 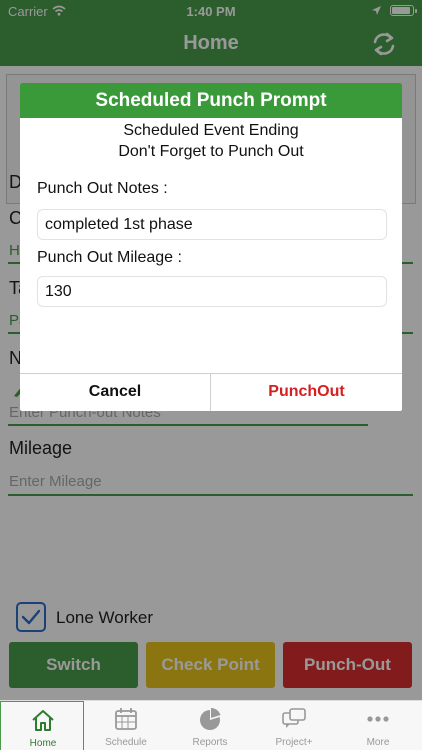 I want to click on tab-reports: Reports, so click(x=210, y=725).